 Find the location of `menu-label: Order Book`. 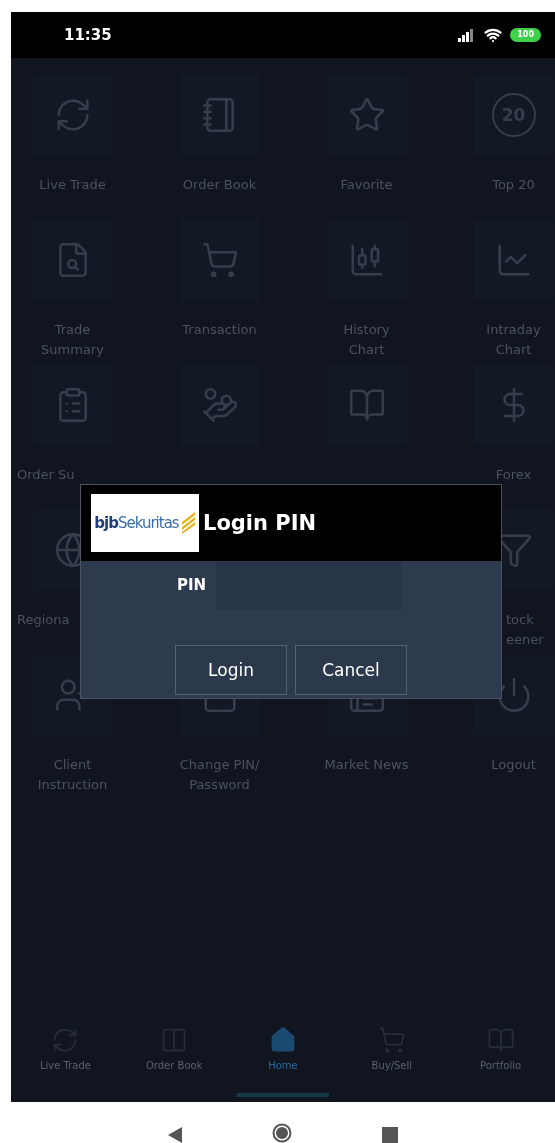

menu-label: Order Book is located at coordinates (219, 185).